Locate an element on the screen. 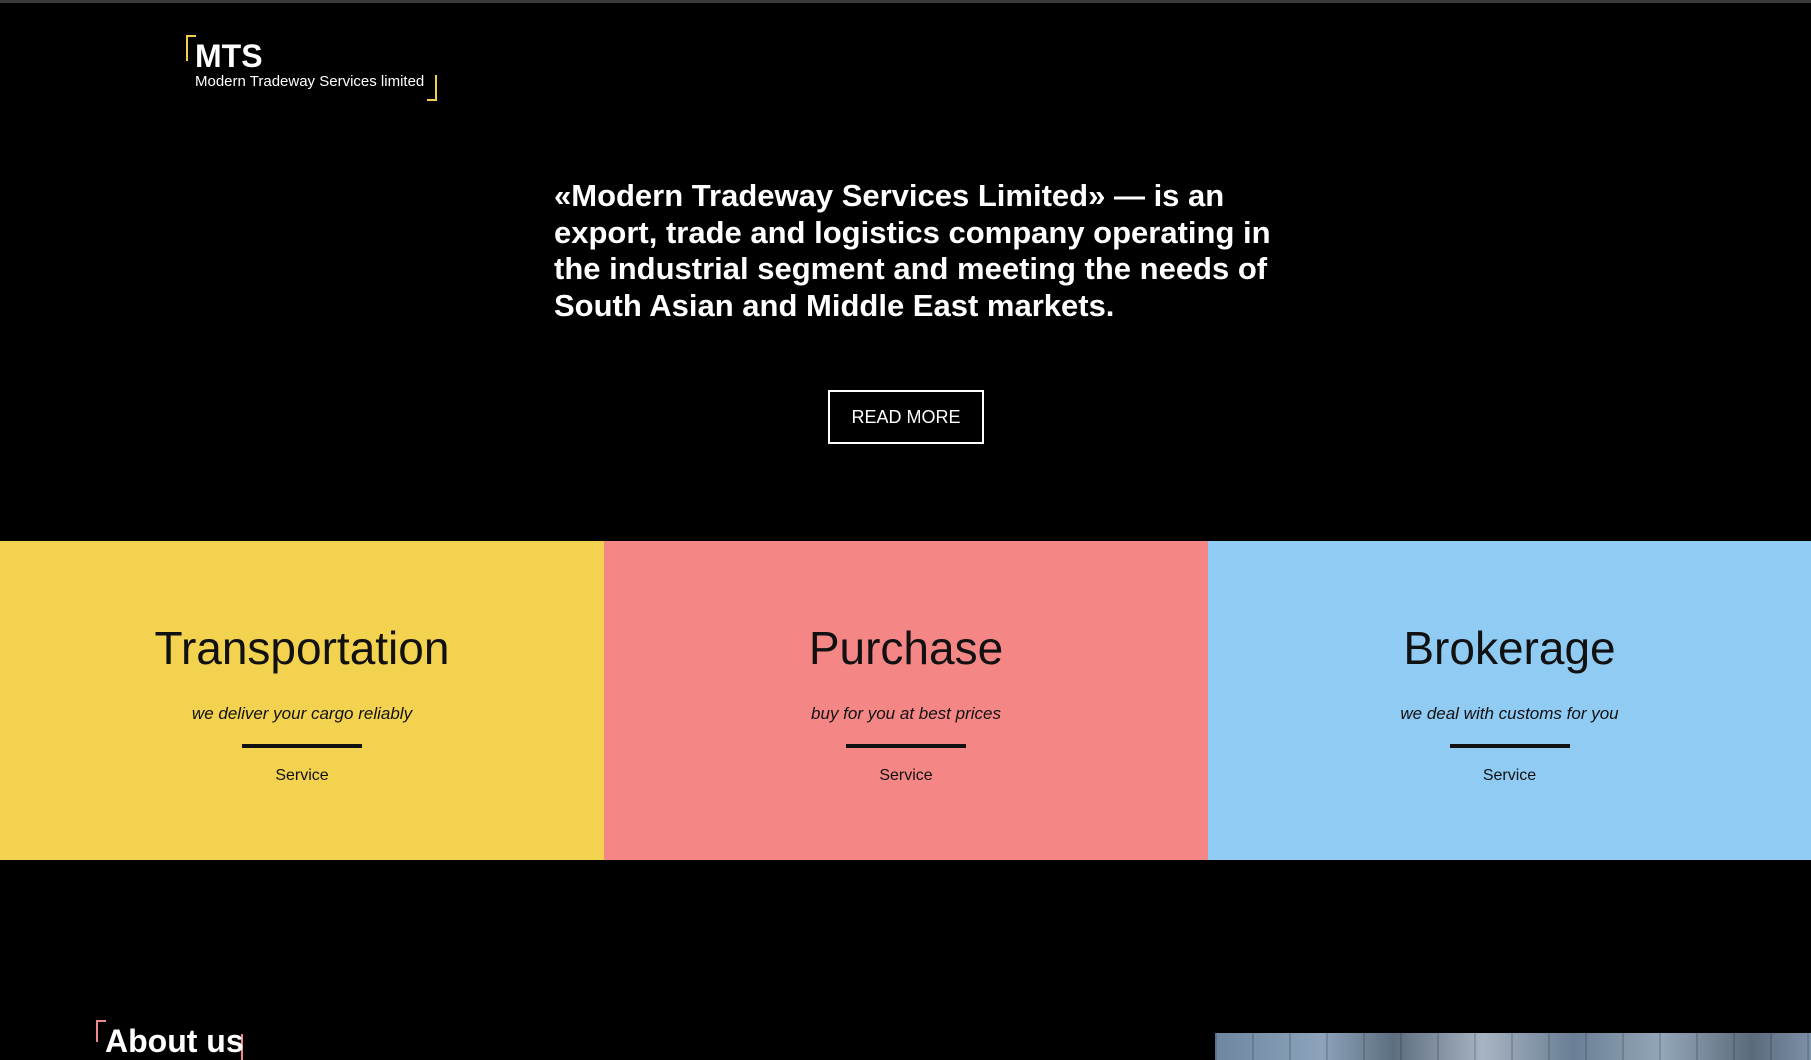  read-more-button: READ MORE is located at coordinates (906, 417).